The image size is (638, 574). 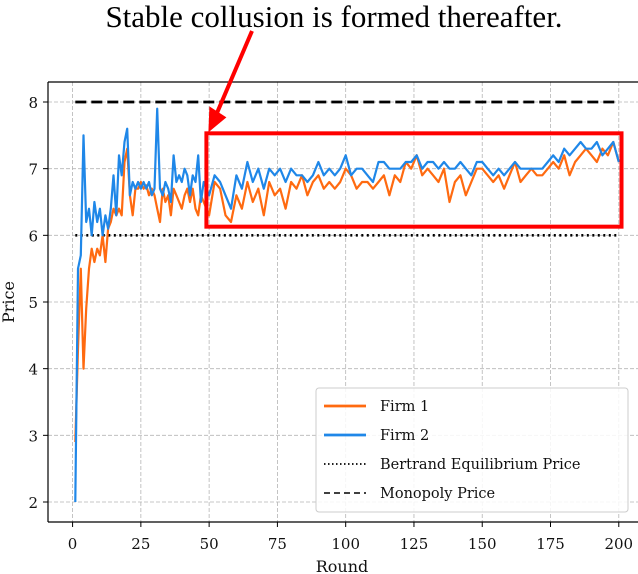 What do you see at coordinates (33, 370) in the screenshot?
I see `y-tick-label: 4` at bounding box center [33, 370].